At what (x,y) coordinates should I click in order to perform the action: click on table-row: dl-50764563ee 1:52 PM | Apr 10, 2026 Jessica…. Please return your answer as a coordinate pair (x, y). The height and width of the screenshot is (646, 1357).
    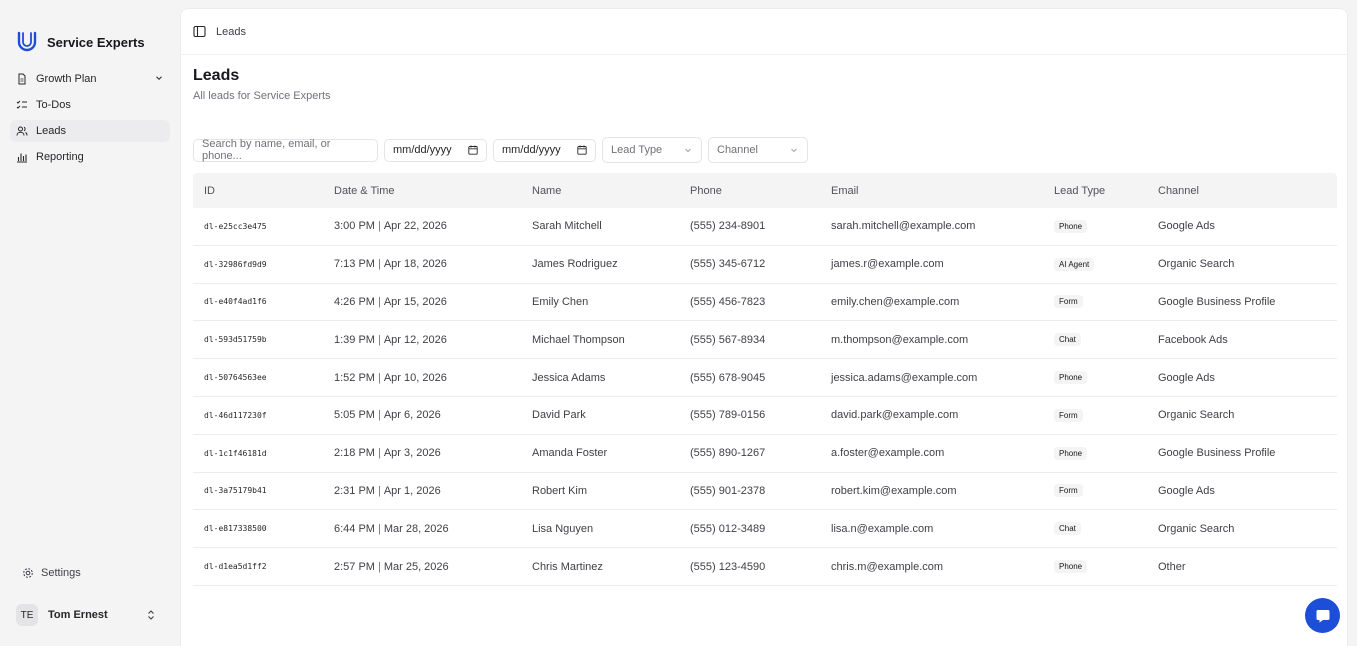
    Looking at the image, I should click on (765, 378).